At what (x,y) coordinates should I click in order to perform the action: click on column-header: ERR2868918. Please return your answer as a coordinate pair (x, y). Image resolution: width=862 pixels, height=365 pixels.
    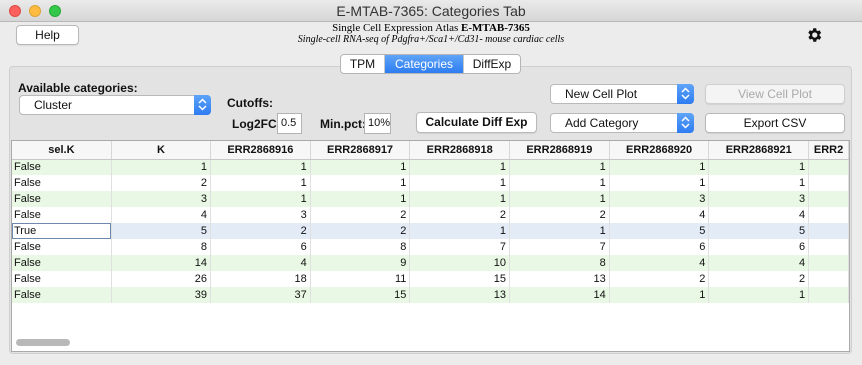
    Looking at the image, I should click on (460, 150).